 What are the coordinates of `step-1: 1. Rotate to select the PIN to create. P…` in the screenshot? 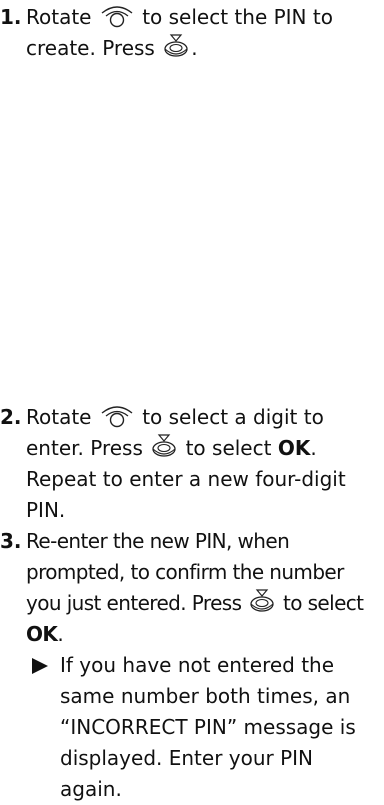 It's located at (190, 33).